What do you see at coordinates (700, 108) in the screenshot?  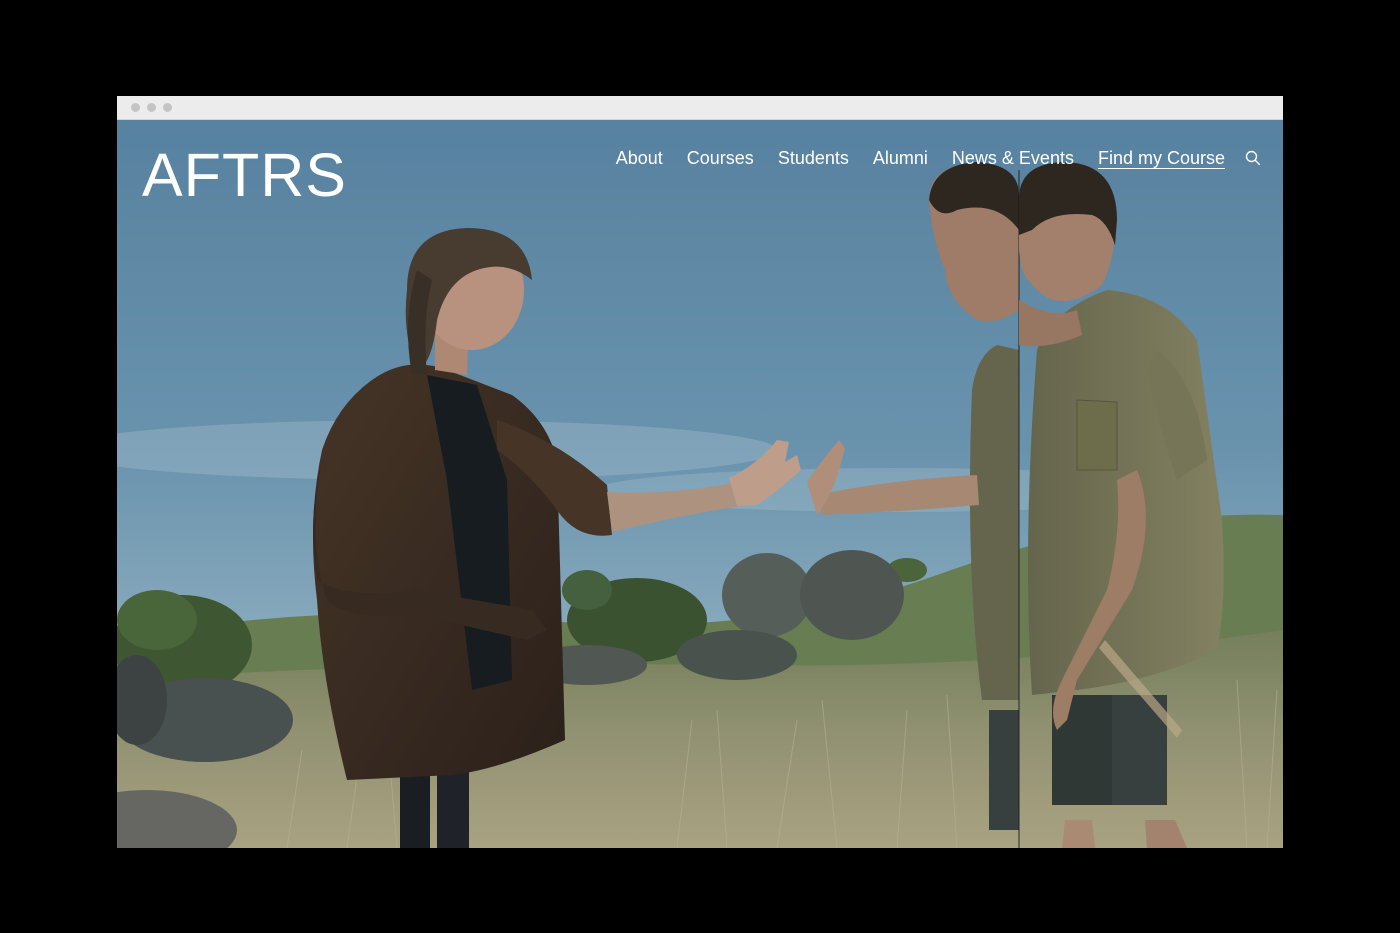 I see `browser-chrome-bar` at bounding box center [700, 108].